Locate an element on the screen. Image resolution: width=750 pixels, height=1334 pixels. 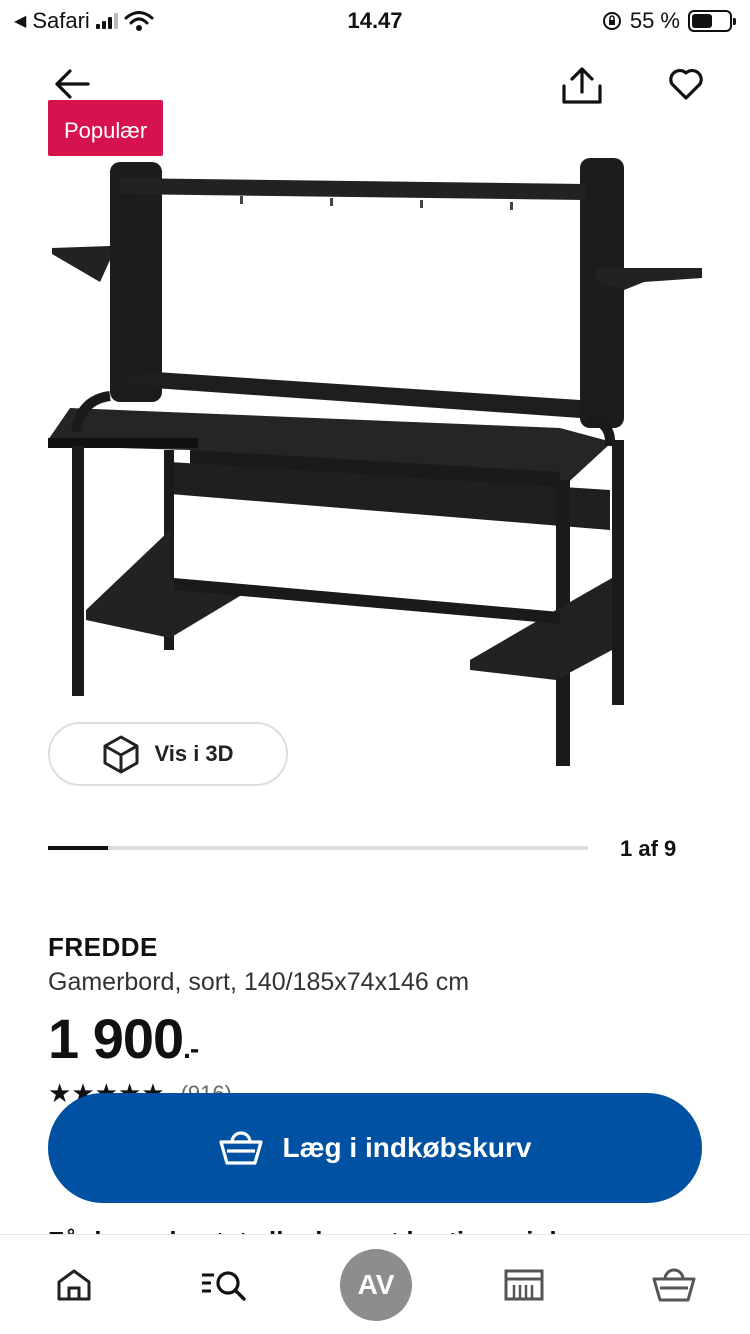
tab-home is located at coordinates (74, 1285).